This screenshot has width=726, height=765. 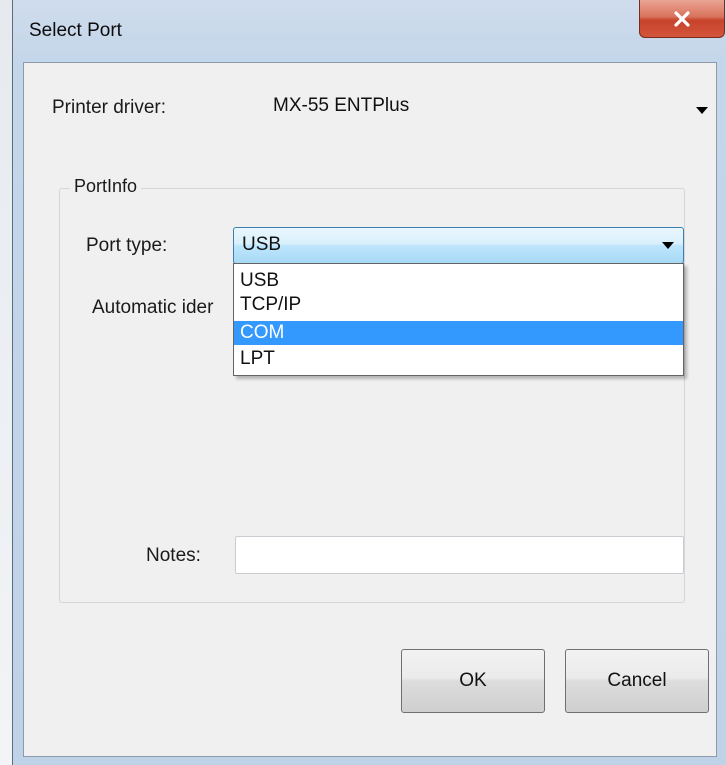 I want to click on port-type-select: USB, so click(x=458, y=245).